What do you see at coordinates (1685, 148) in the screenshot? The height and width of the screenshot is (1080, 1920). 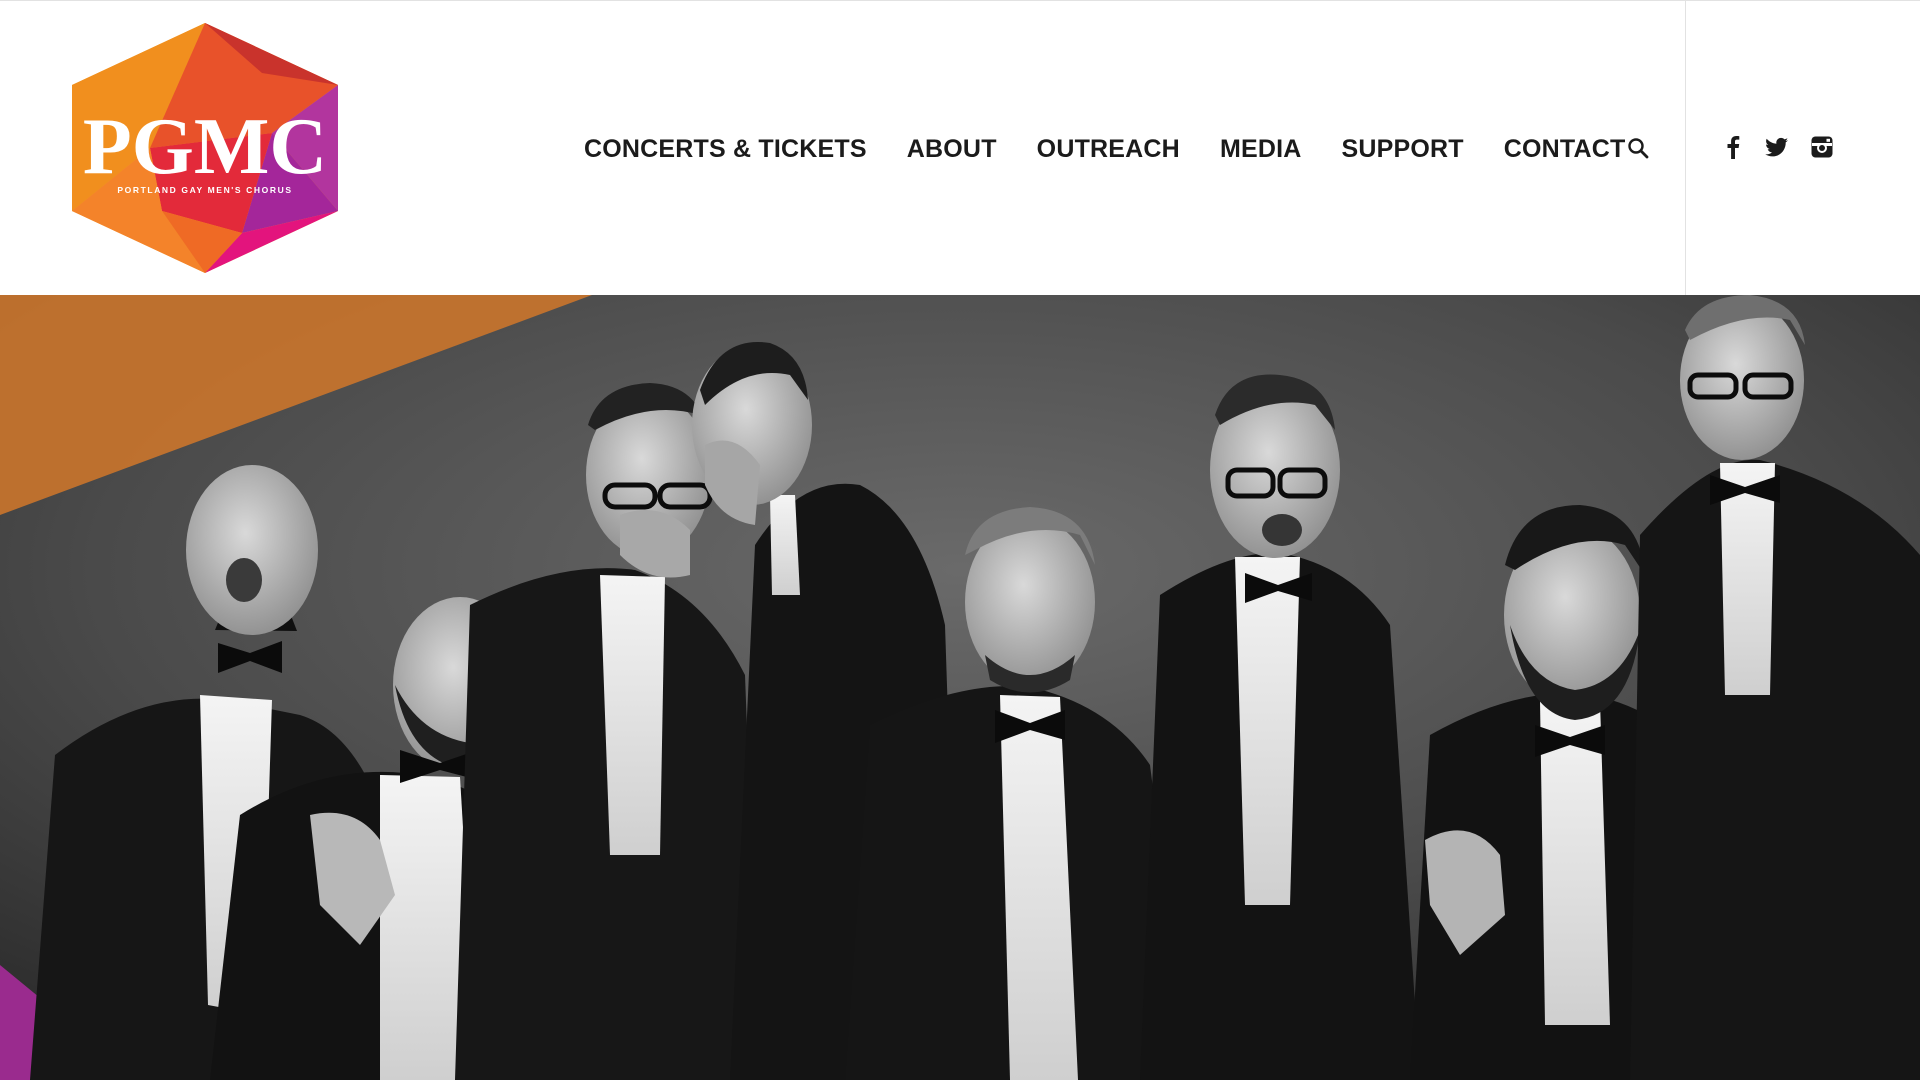 I see `header-divider` at bounding box center [1685, 148].